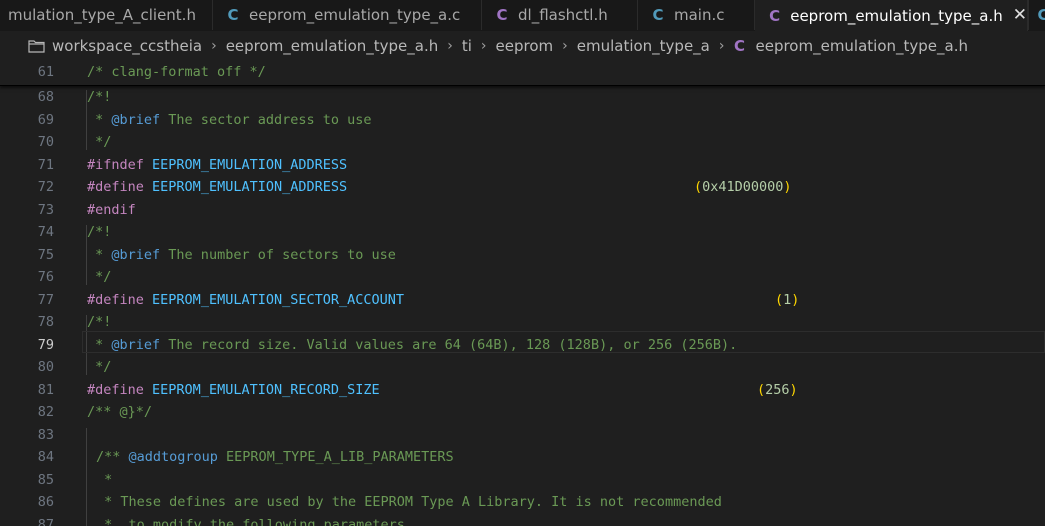 The height and width of the screenshot is (526, 1045). What do you see at coordinates (522, 479) in the screenshot?
I see `code-line-85: 85 *` at bounding box center [522, 479].